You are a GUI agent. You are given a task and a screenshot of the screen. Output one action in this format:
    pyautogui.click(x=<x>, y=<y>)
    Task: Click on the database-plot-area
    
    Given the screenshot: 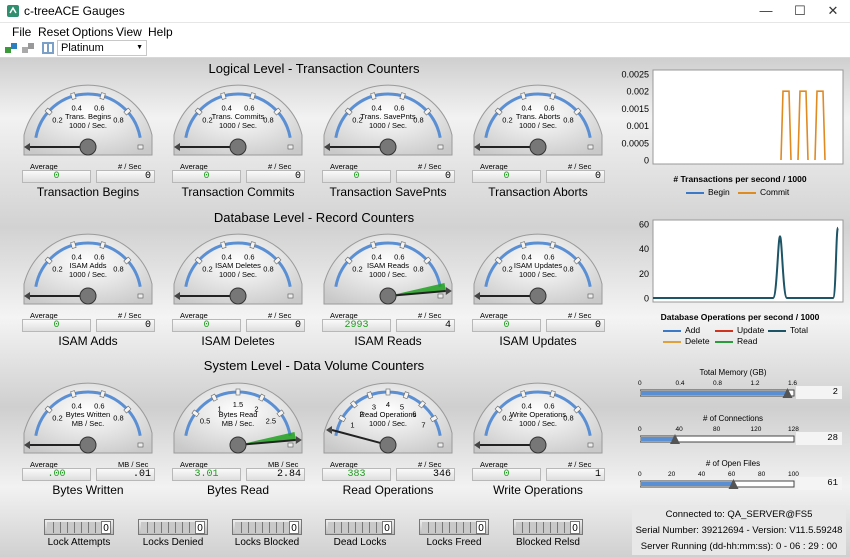 What is the action you would take?
    pyautogui.click(x=748, y=261)
    